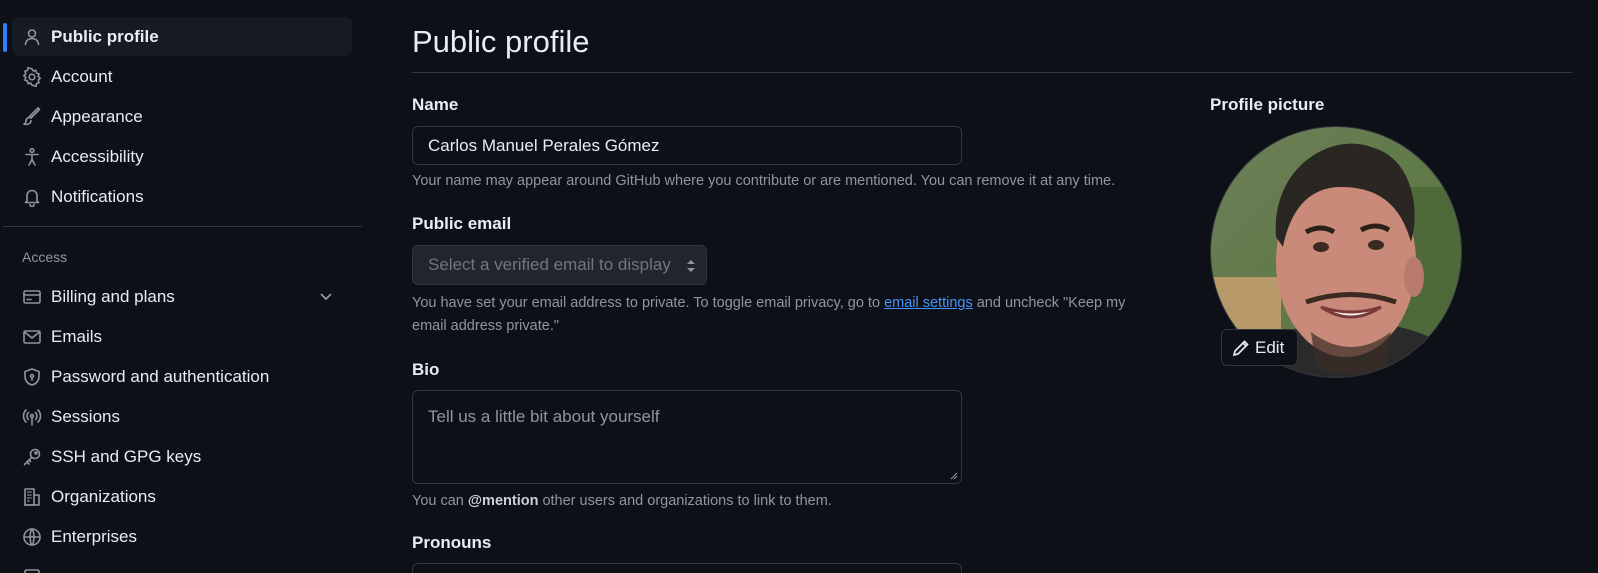 The image size is (1598, 573). I want to click on sidebar-item-label: Public profile, so click(105, 36).